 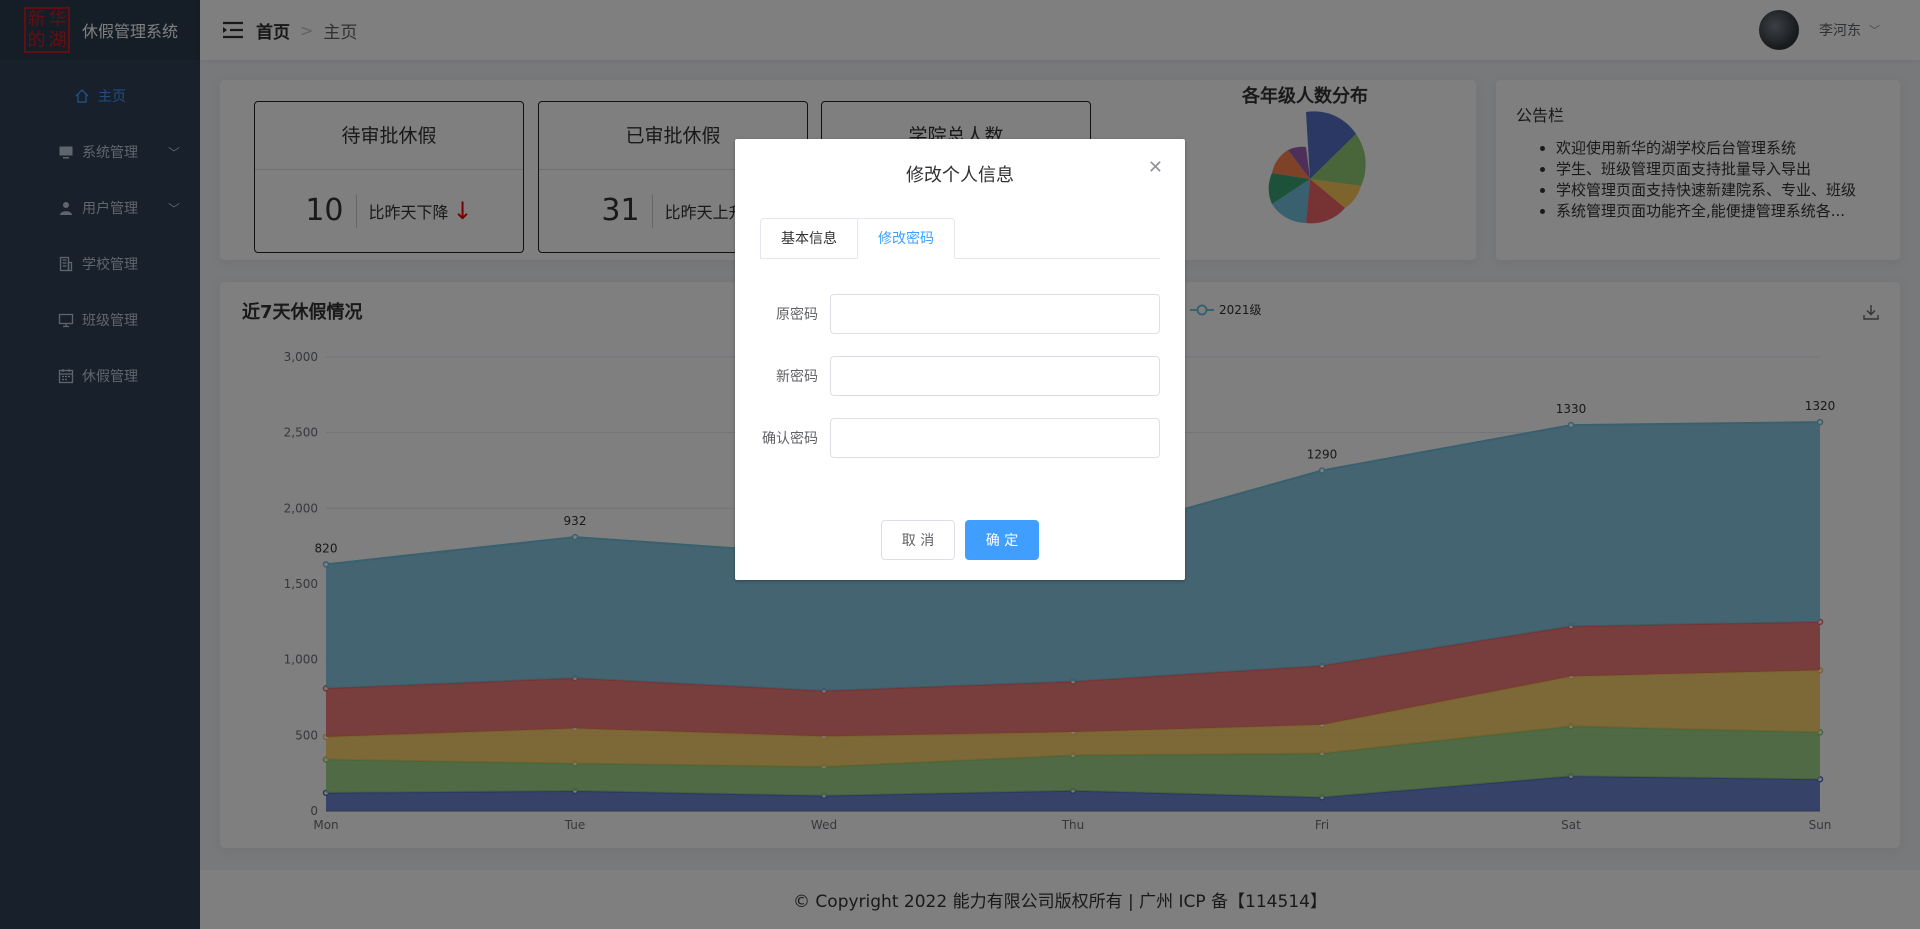 I want to click on old-password-field, so click(x=995, y=314).